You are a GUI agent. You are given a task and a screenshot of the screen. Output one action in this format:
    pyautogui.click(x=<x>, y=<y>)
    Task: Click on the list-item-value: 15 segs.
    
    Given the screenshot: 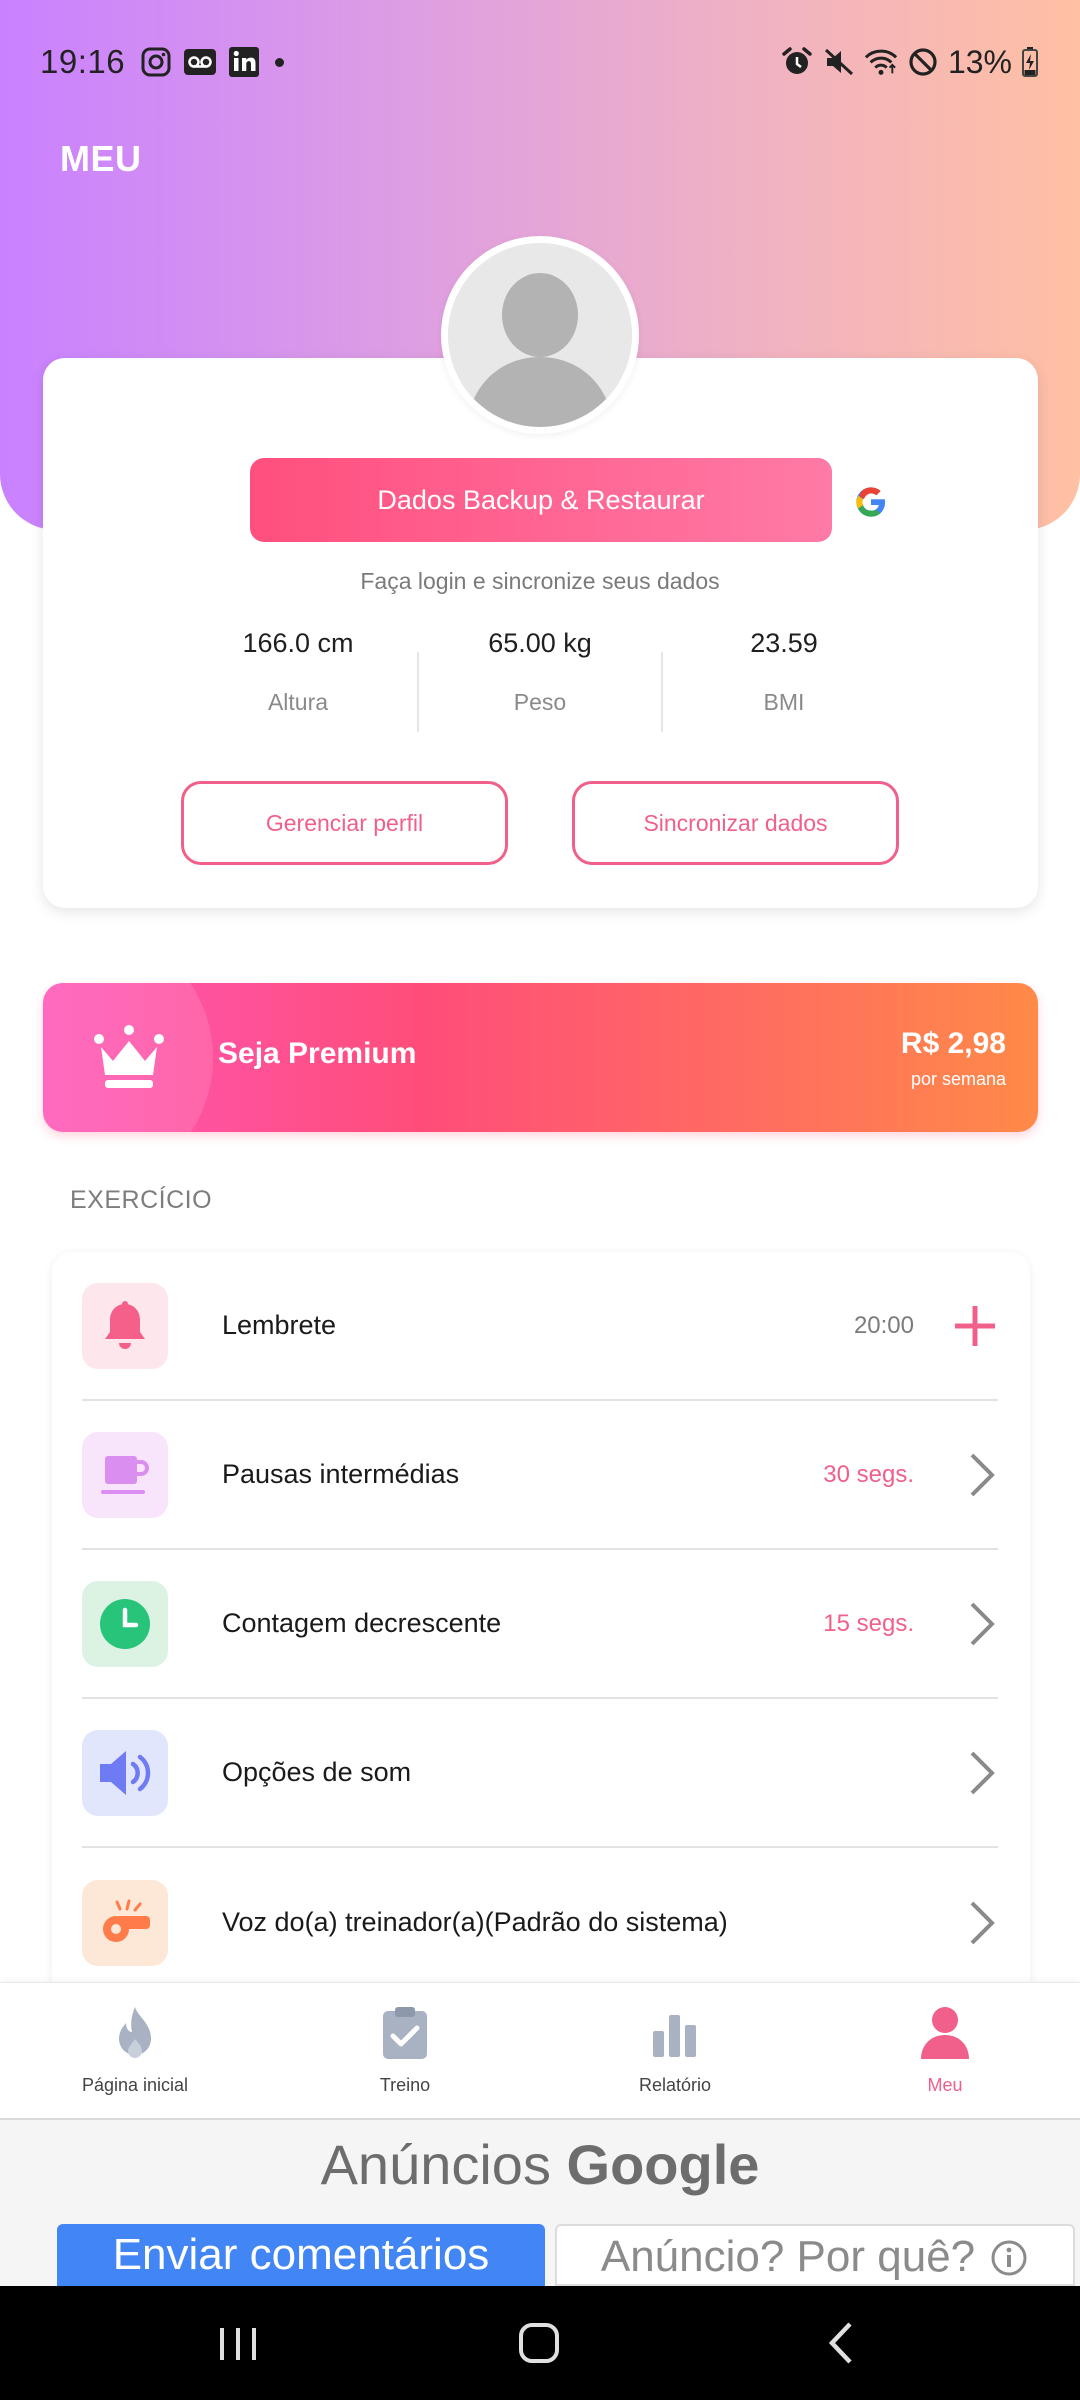 What is the action you would take?
    pyautogui.click(x=868, y=1623)
    